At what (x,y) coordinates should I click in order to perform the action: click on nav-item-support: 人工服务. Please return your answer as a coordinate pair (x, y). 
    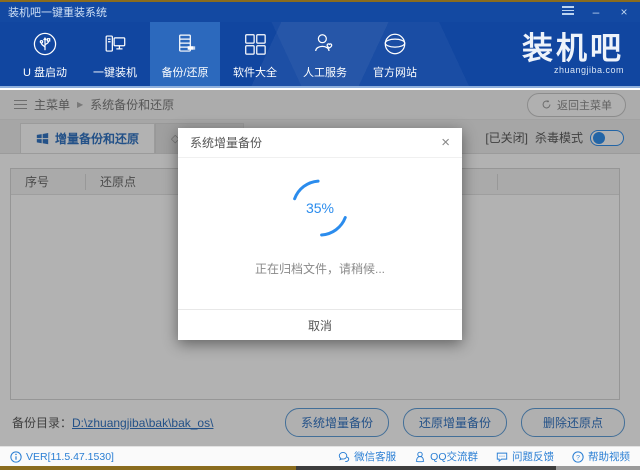
    Looking at the image, I should click on (325, 54).